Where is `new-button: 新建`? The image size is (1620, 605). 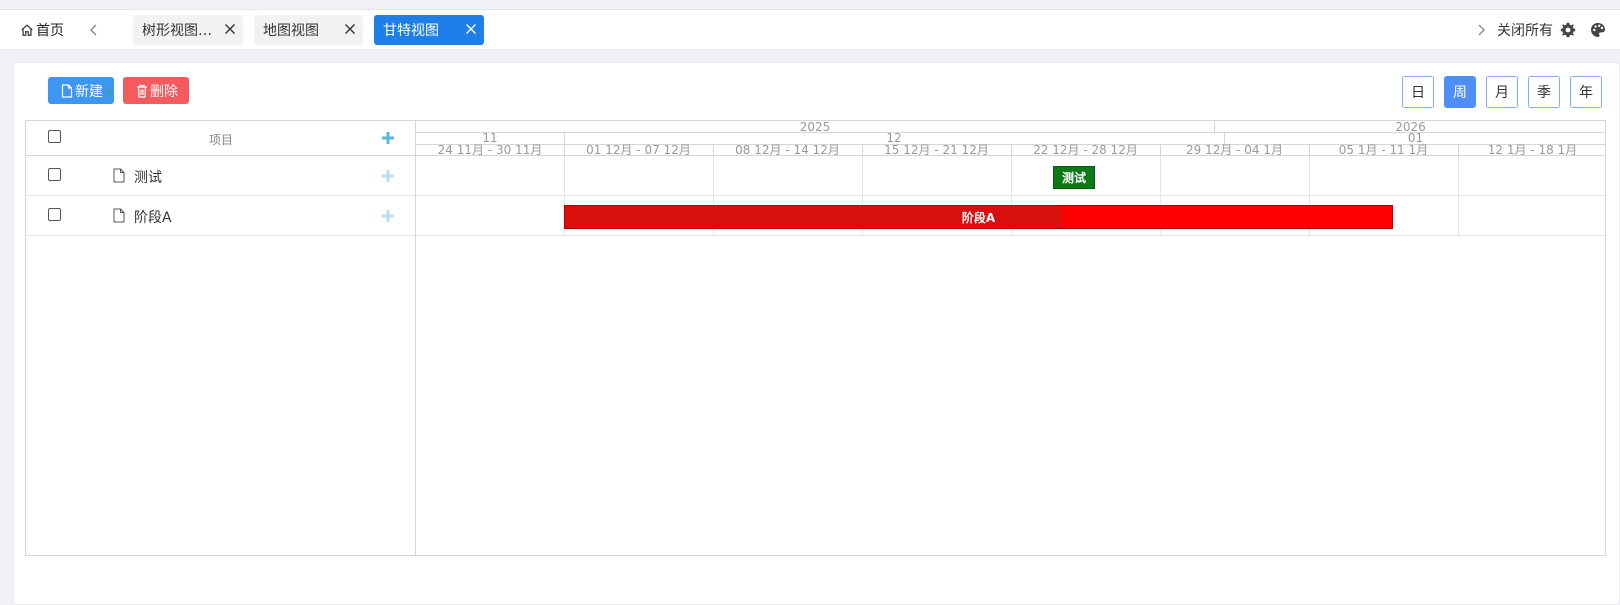
new-button: 新建 is located at coordinates (81, 90).